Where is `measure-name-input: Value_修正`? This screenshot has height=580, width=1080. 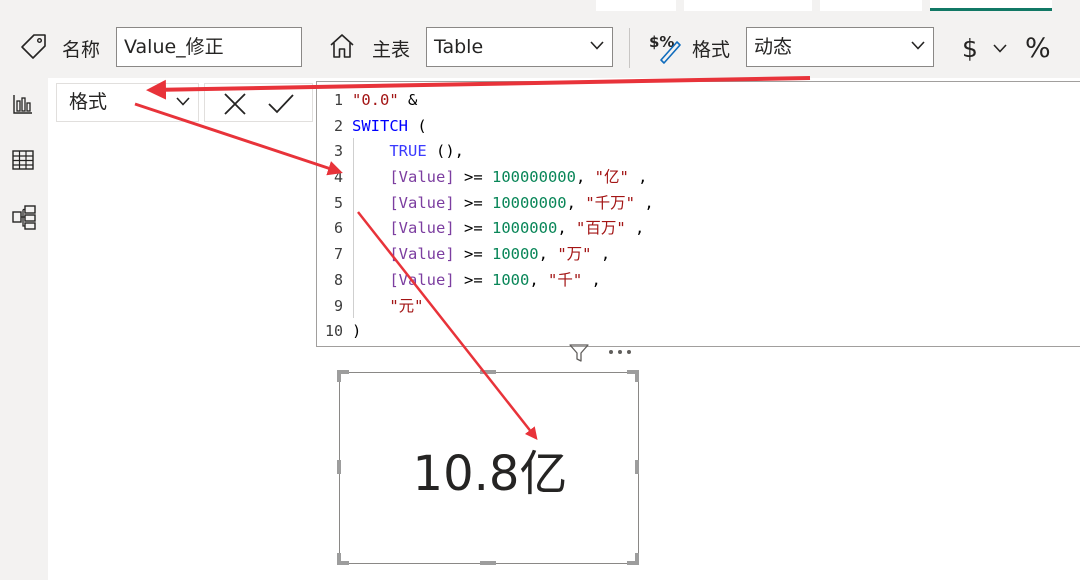 measure-name-input: Value_修正 is located at coordinates (209, 47).